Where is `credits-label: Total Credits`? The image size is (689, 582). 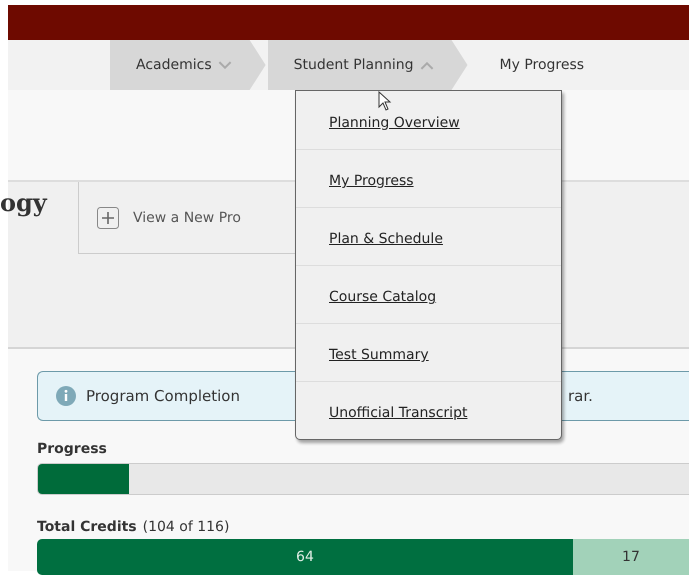
credits-label: Total Credits is located at coordinates (87, 527).